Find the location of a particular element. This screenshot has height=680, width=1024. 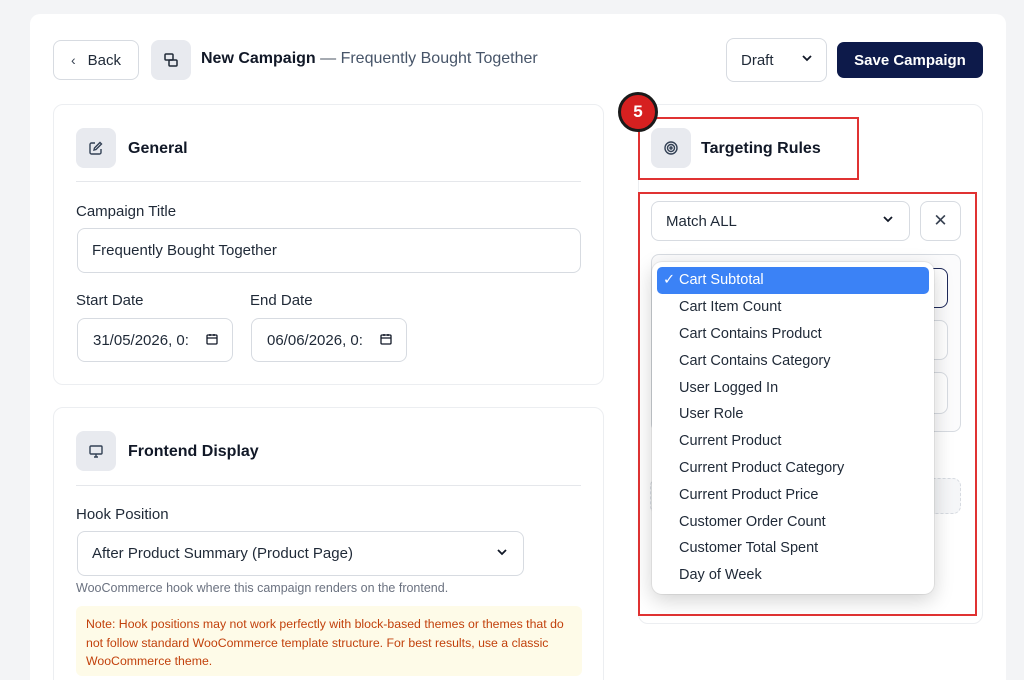

page-title-main: New Campaign is located at coordinates (258, 58).